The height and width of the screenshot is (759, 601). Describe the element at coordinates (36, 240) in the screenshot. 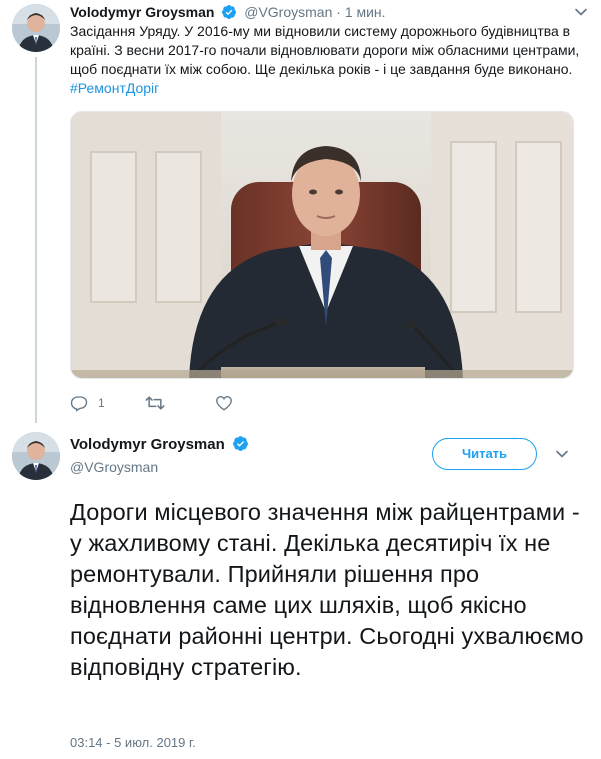

I see `thread-line` at that location.